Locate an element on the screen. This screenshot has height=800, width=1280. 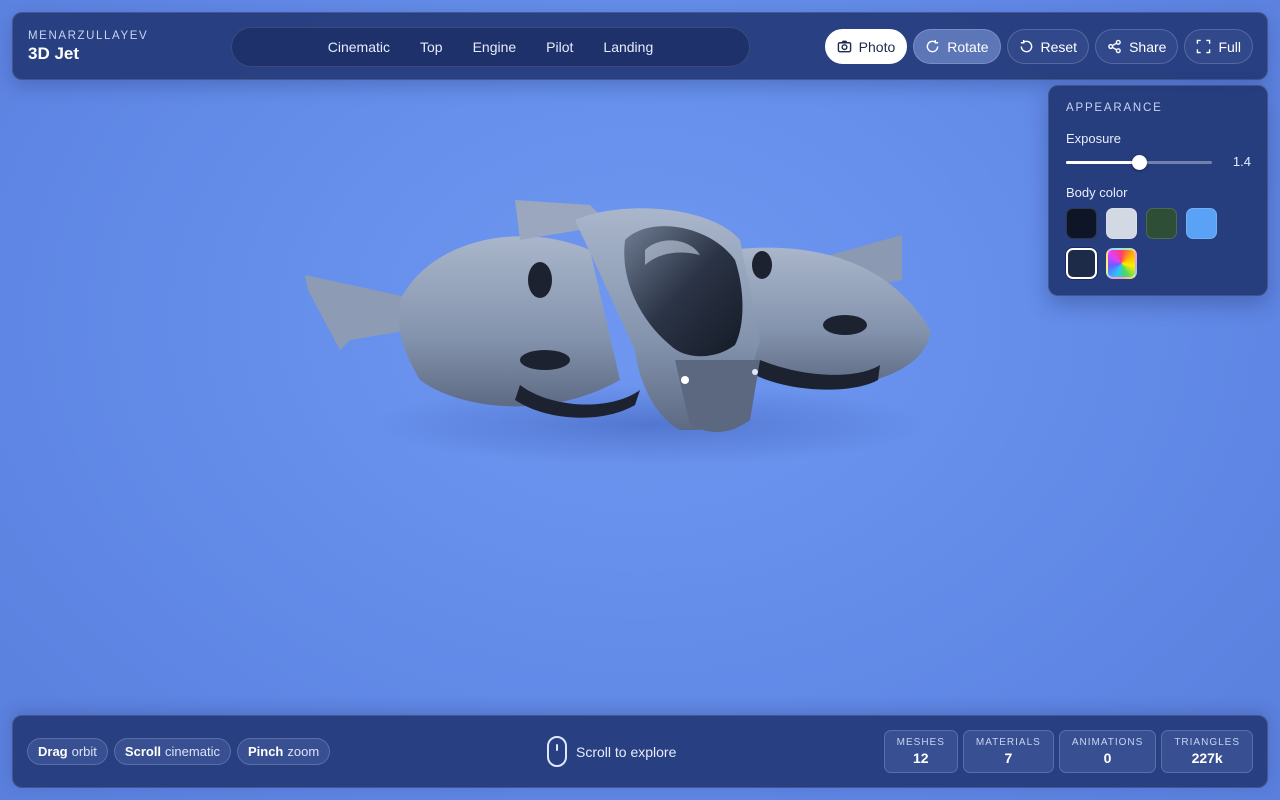
mouse-icon is located at coordinates (557, 751).